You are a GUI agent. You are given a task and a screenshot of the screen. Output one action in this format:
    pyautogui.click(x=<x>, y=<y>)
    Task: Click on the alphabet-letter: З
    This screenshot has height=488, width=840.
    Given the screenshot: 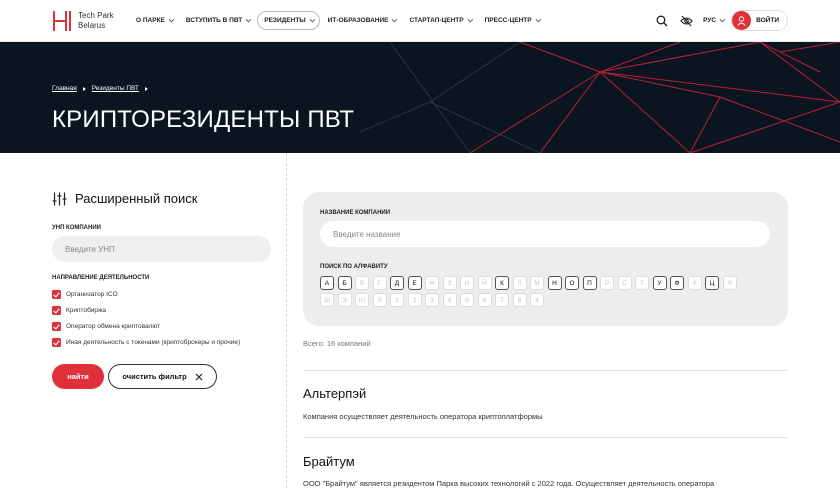 What is the action you would take?
    pyautogui.click(x=449, y=283)
    